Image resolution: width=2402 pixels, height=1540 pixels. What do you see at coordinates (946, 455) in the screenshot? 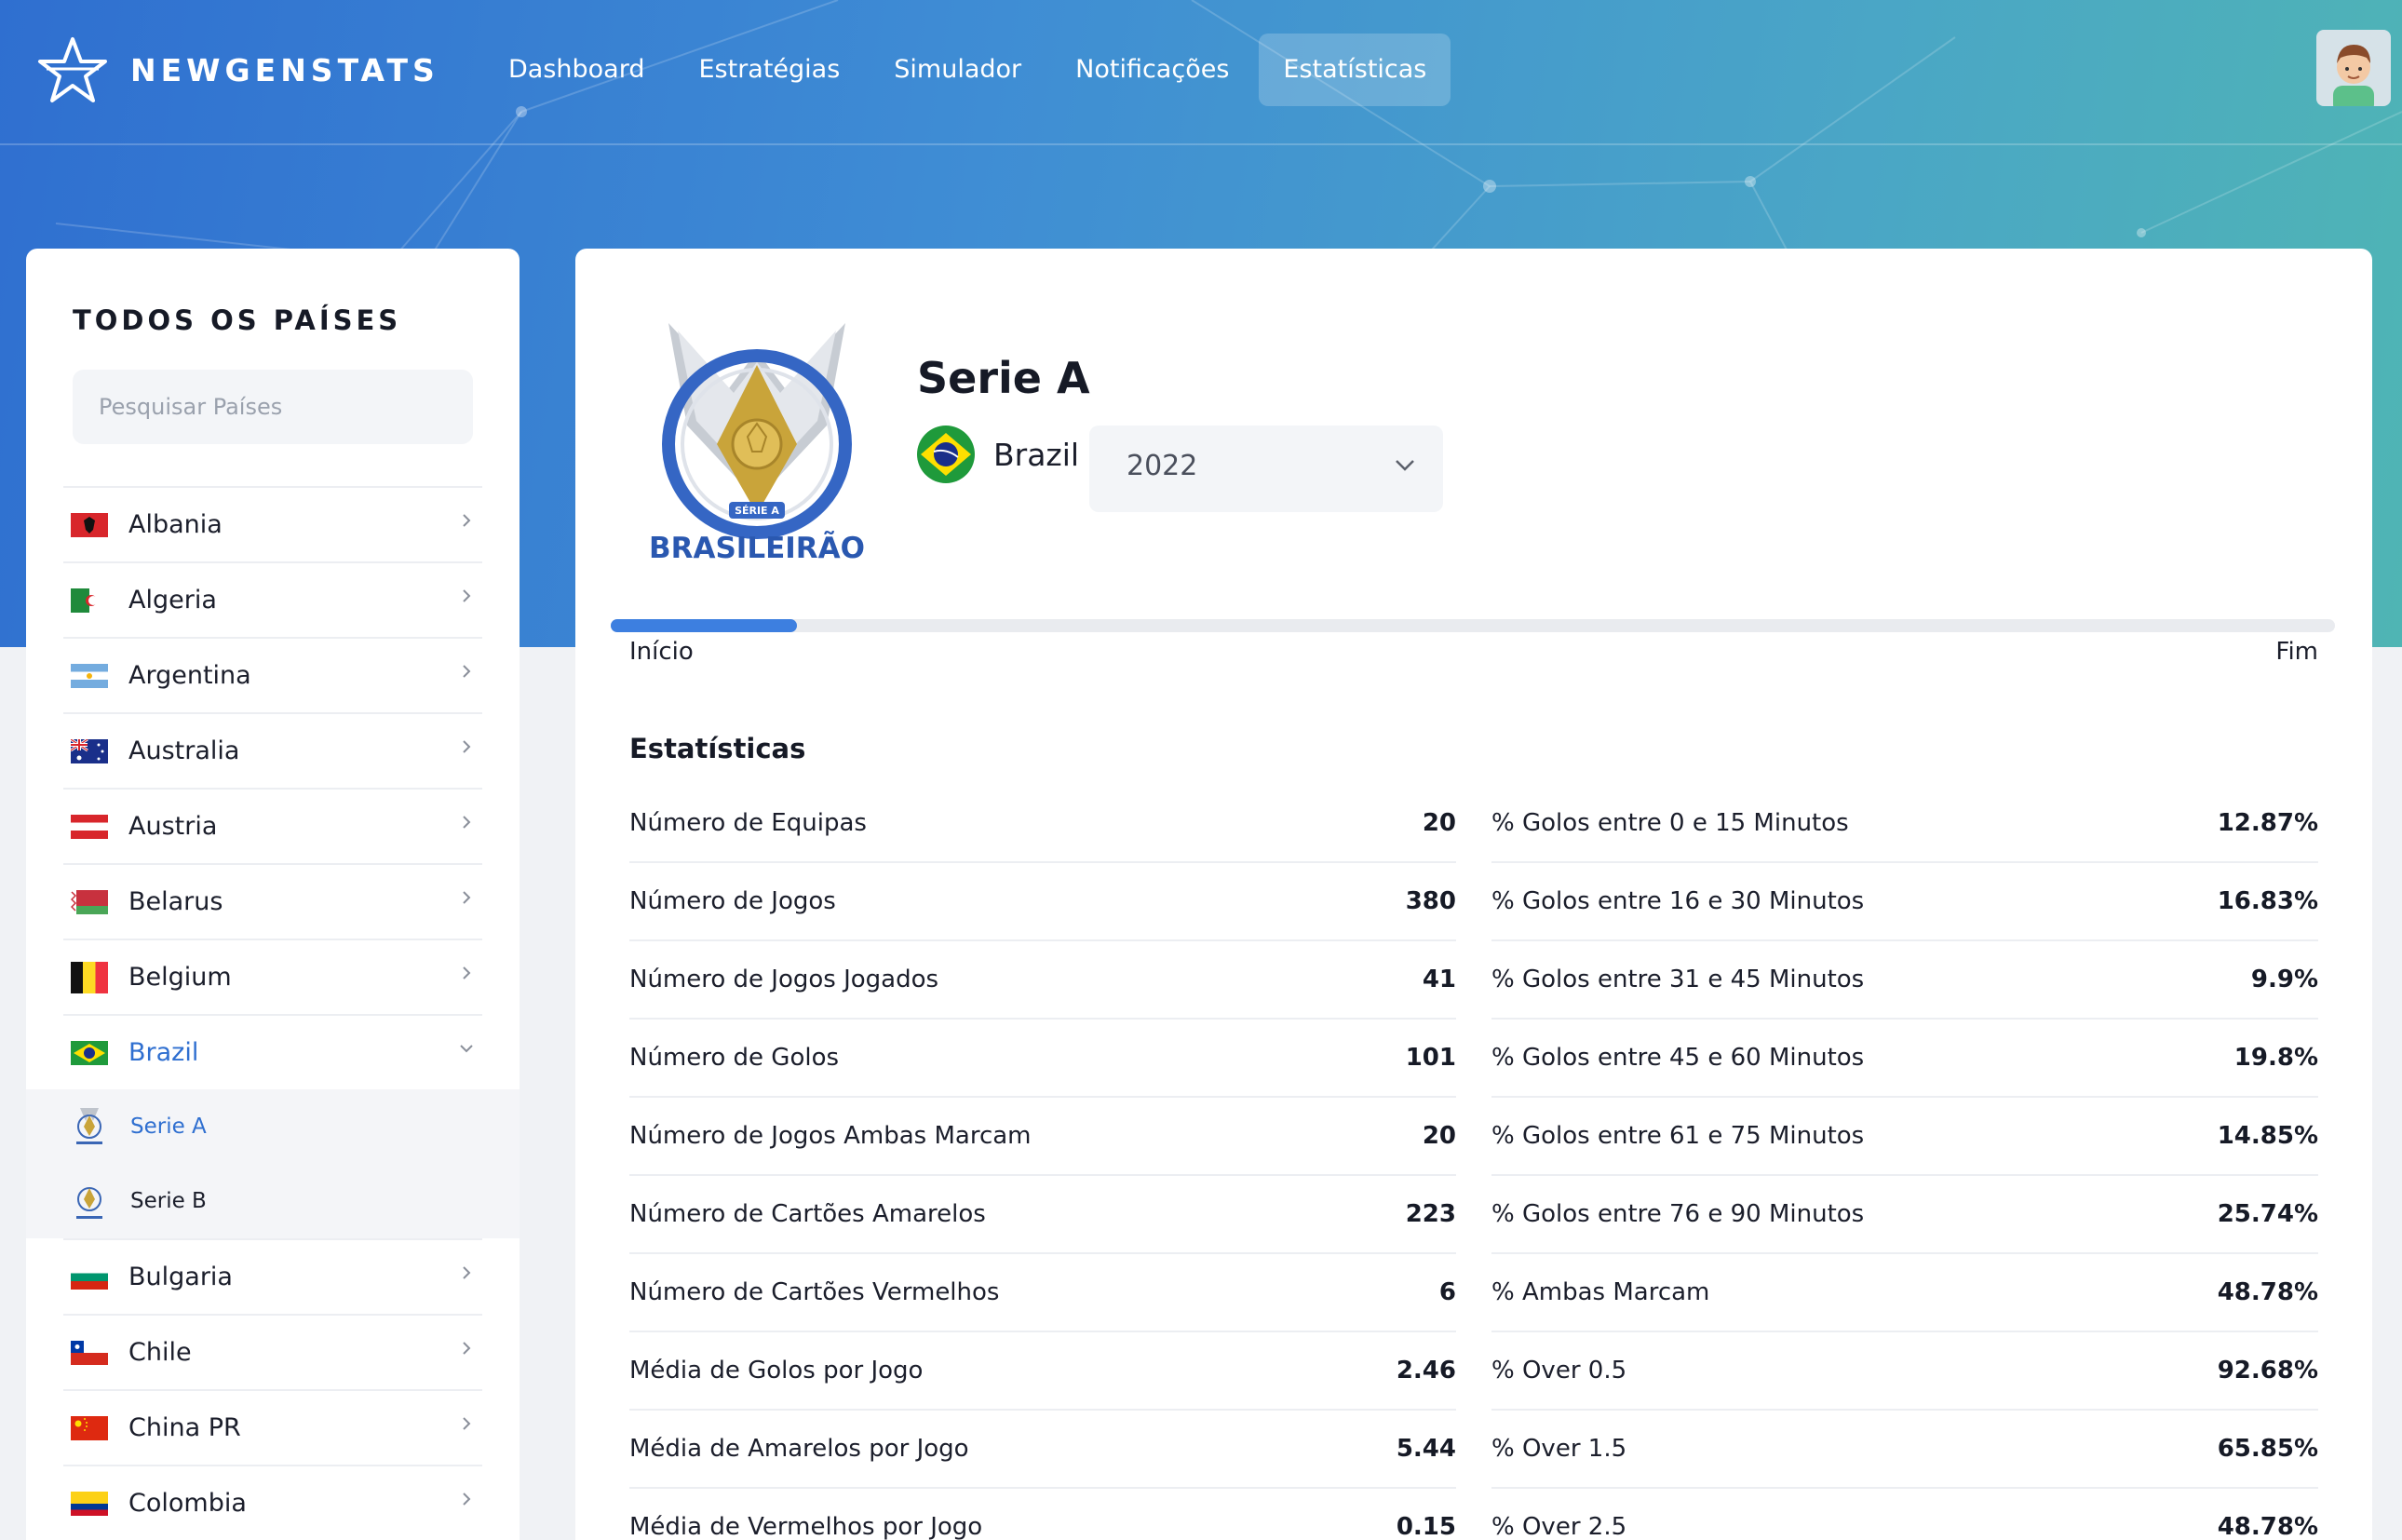
I see `brazil-flag-icon` at bounding box center [946, 455].